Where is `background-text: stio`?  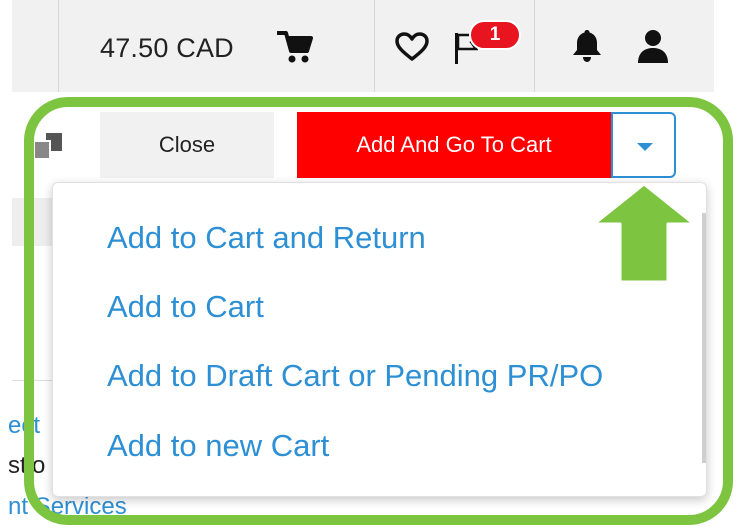 background-text: stio is located at coordinates (27, 465).